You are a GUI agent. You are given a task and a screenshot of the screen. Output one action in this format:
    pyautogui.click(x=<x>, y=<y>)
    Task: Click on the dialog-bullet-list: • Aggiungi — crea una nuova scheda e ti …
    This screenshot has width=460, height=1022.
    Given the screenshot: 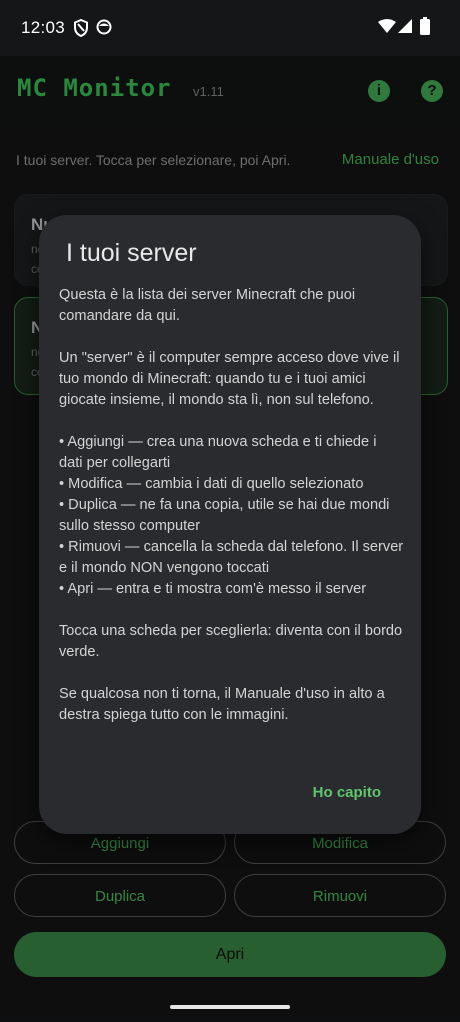 What is the action you would take?
    pyautogui.click(x=231, y=516)
    